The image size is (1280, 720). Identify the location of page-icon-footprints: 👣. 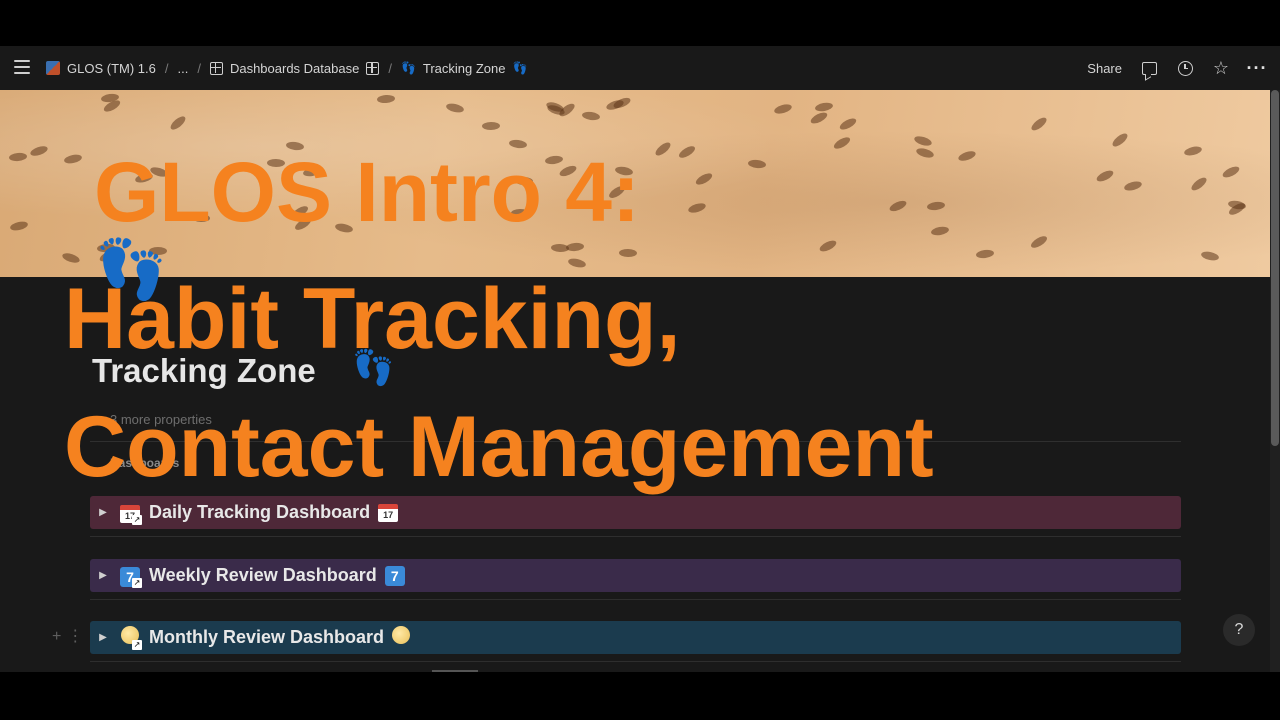
(131, 270).